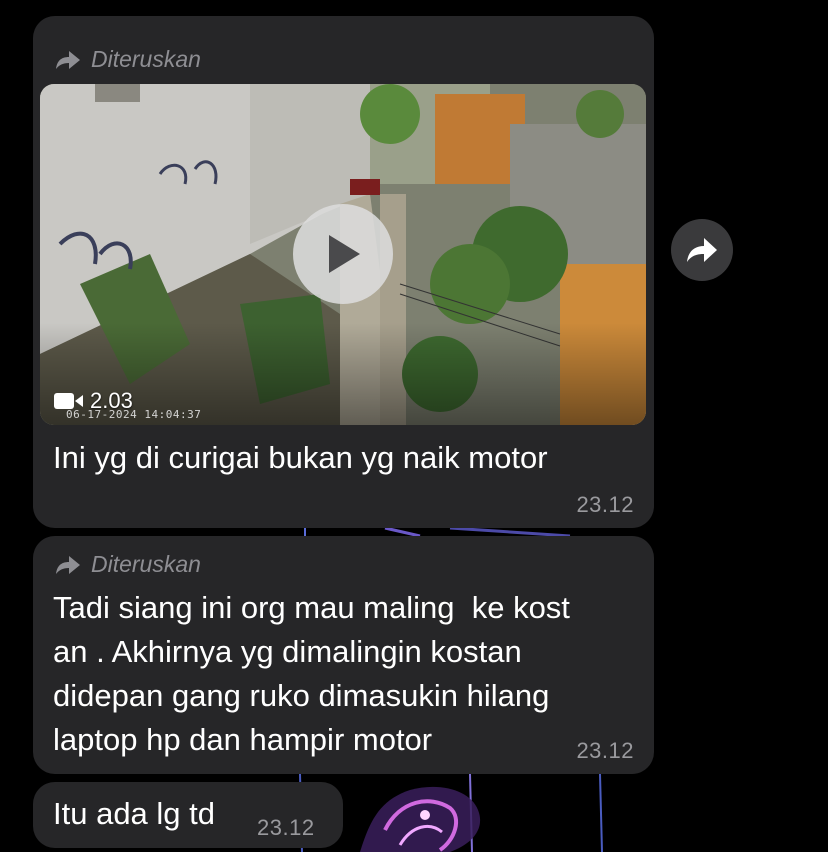  I want to click on play-button, so click(343, 254).